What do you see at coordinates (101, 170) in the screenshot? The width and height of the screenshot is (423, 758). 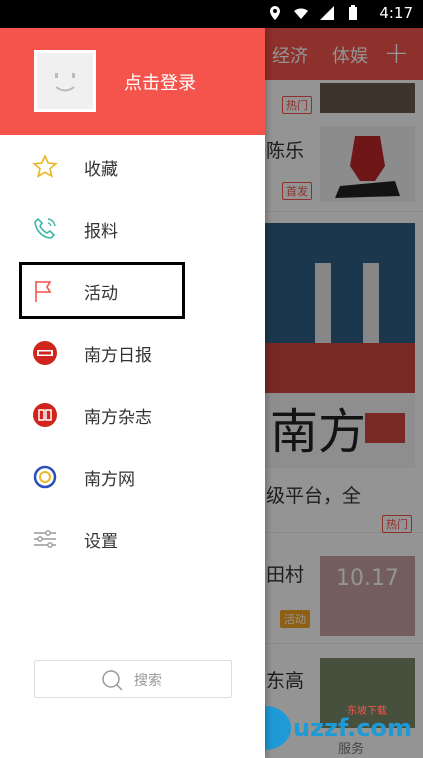 I see `menu-label: 收藏` at bounding box center [101, 170].